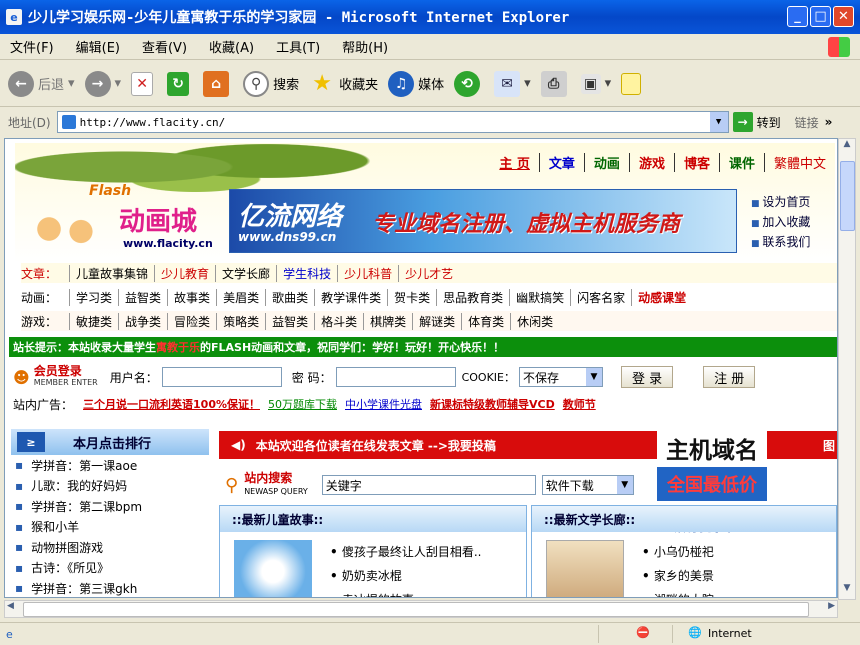  Describe the element at coordinates (406, 552) in the screenshot. I see `story-link: 傻孩子最终让人刮目相看..` at that location.